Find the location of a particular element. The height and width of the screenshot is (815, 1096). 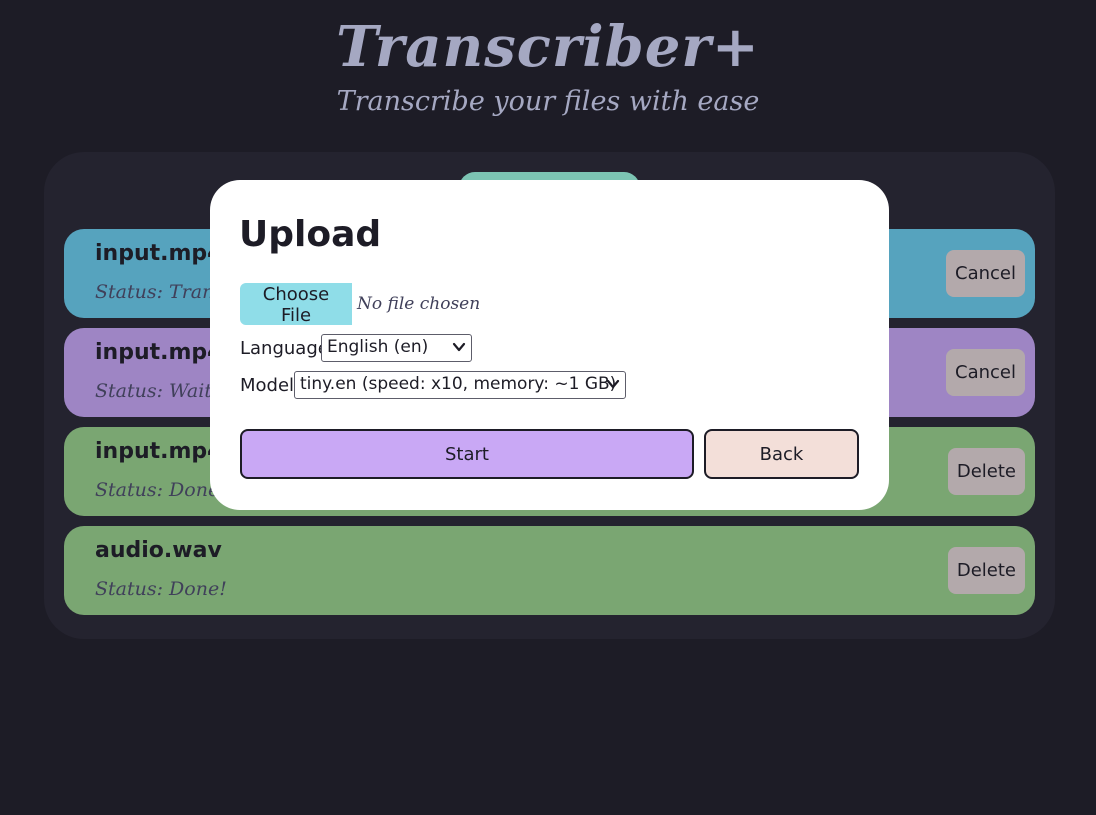

choose-file-button: Choose File is located at coordinates (296, 304).